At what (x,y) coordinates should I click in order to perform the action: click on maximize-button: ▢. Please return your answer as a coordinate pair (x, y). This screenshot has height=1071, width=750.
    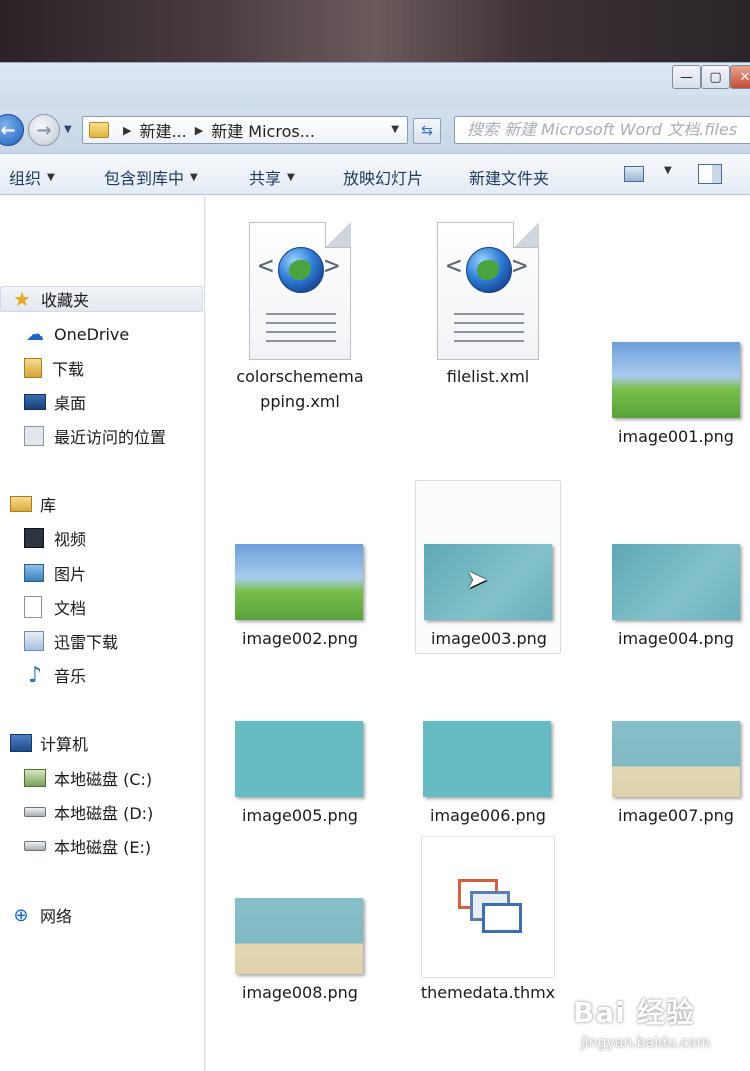
    Looking at the image, I should click on (715, 77).